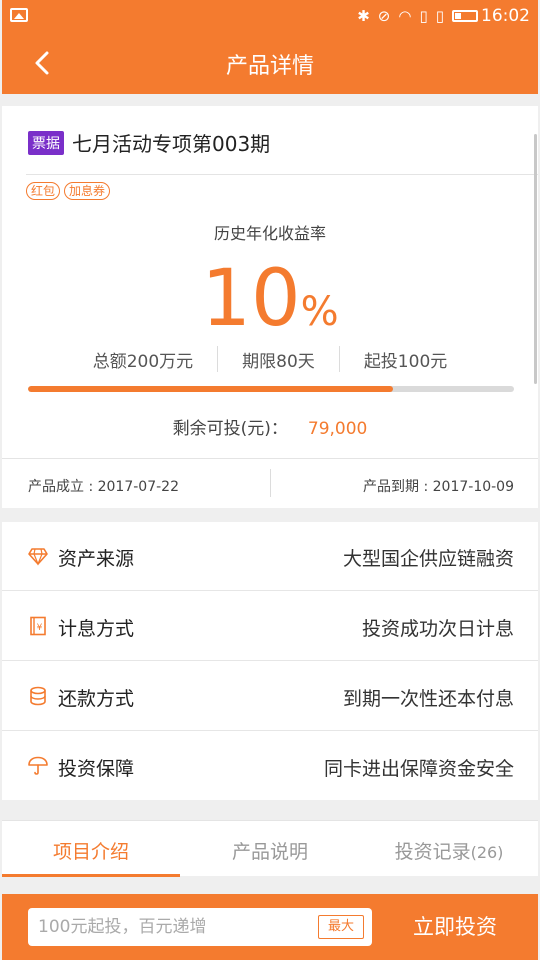 The image size is (540, 960). What do you see at coordinates (505, 16) in the screenshot?
I see `status-time: 16:02` at bounding box center [505, 16].